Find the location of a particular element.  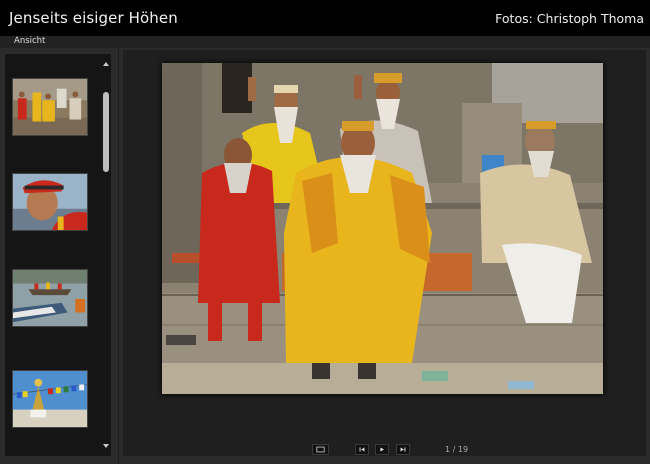

thumbnail-scrollbar is located at coordinates (106, 255).